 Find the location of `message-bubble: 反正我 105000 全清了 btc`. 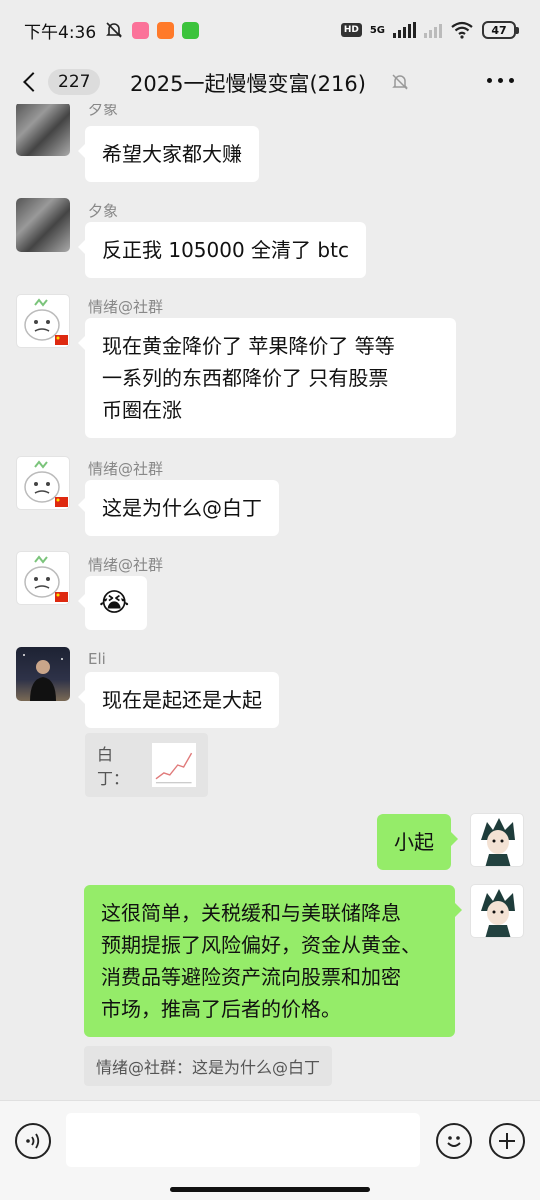

message-bubble: 反正我 105000 全清了 btc is located at coordinates (222, 250).